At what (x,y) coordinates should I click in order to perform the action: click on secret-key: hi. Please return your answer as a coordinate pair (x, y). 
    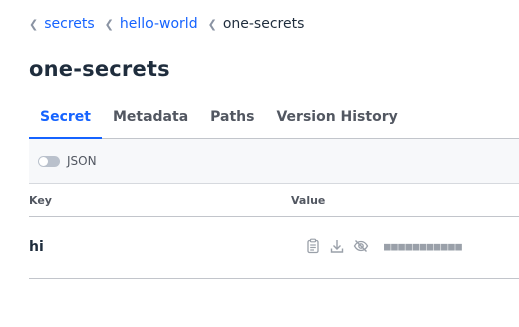
    Looking at the image, I should click on (36, 247).